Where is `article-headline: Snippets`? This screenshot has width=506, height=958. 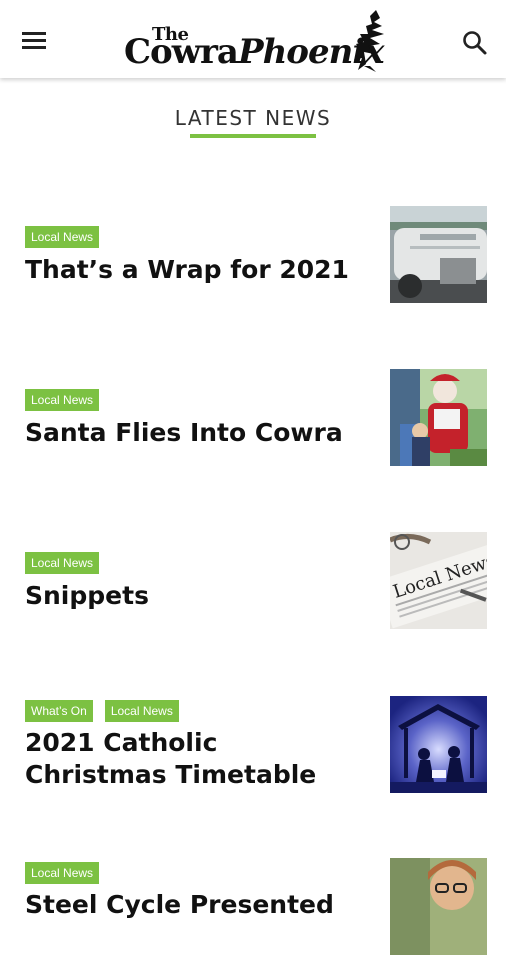 article-headline: Snippets is located at coordinates (200, 596).